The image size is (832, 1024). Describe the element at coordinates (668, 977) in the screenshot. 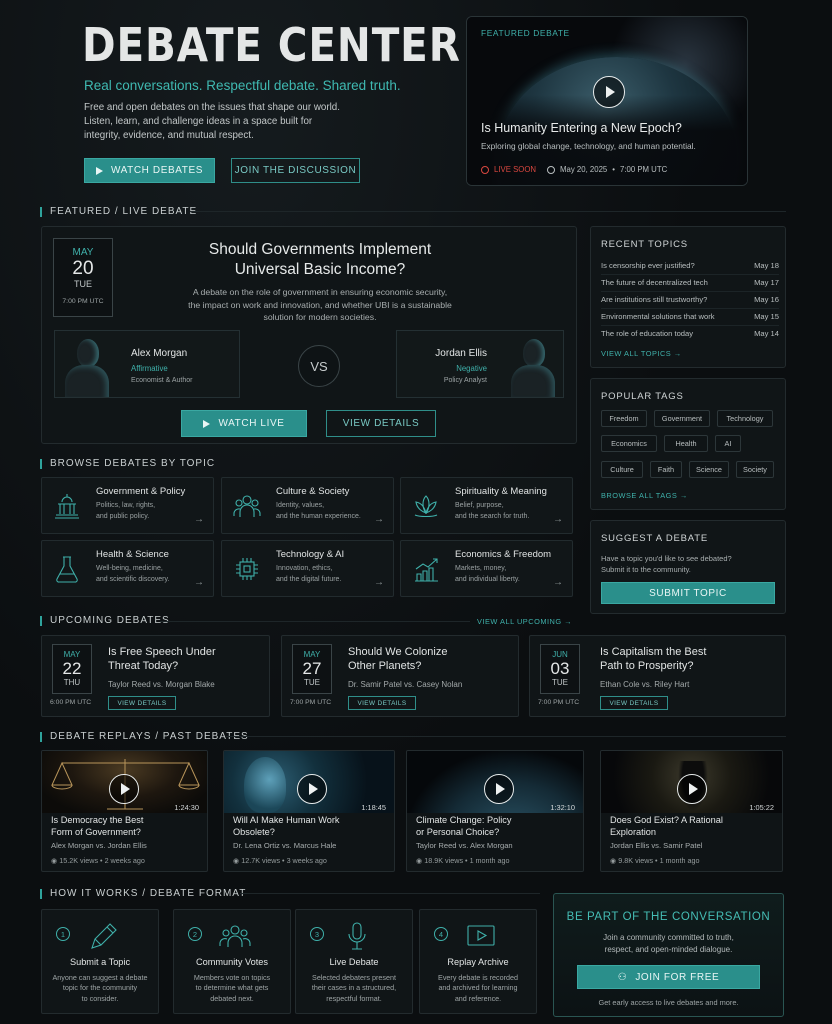

I see `join-for-free-button: ⚇ JOIN FOR FREE` at that location.